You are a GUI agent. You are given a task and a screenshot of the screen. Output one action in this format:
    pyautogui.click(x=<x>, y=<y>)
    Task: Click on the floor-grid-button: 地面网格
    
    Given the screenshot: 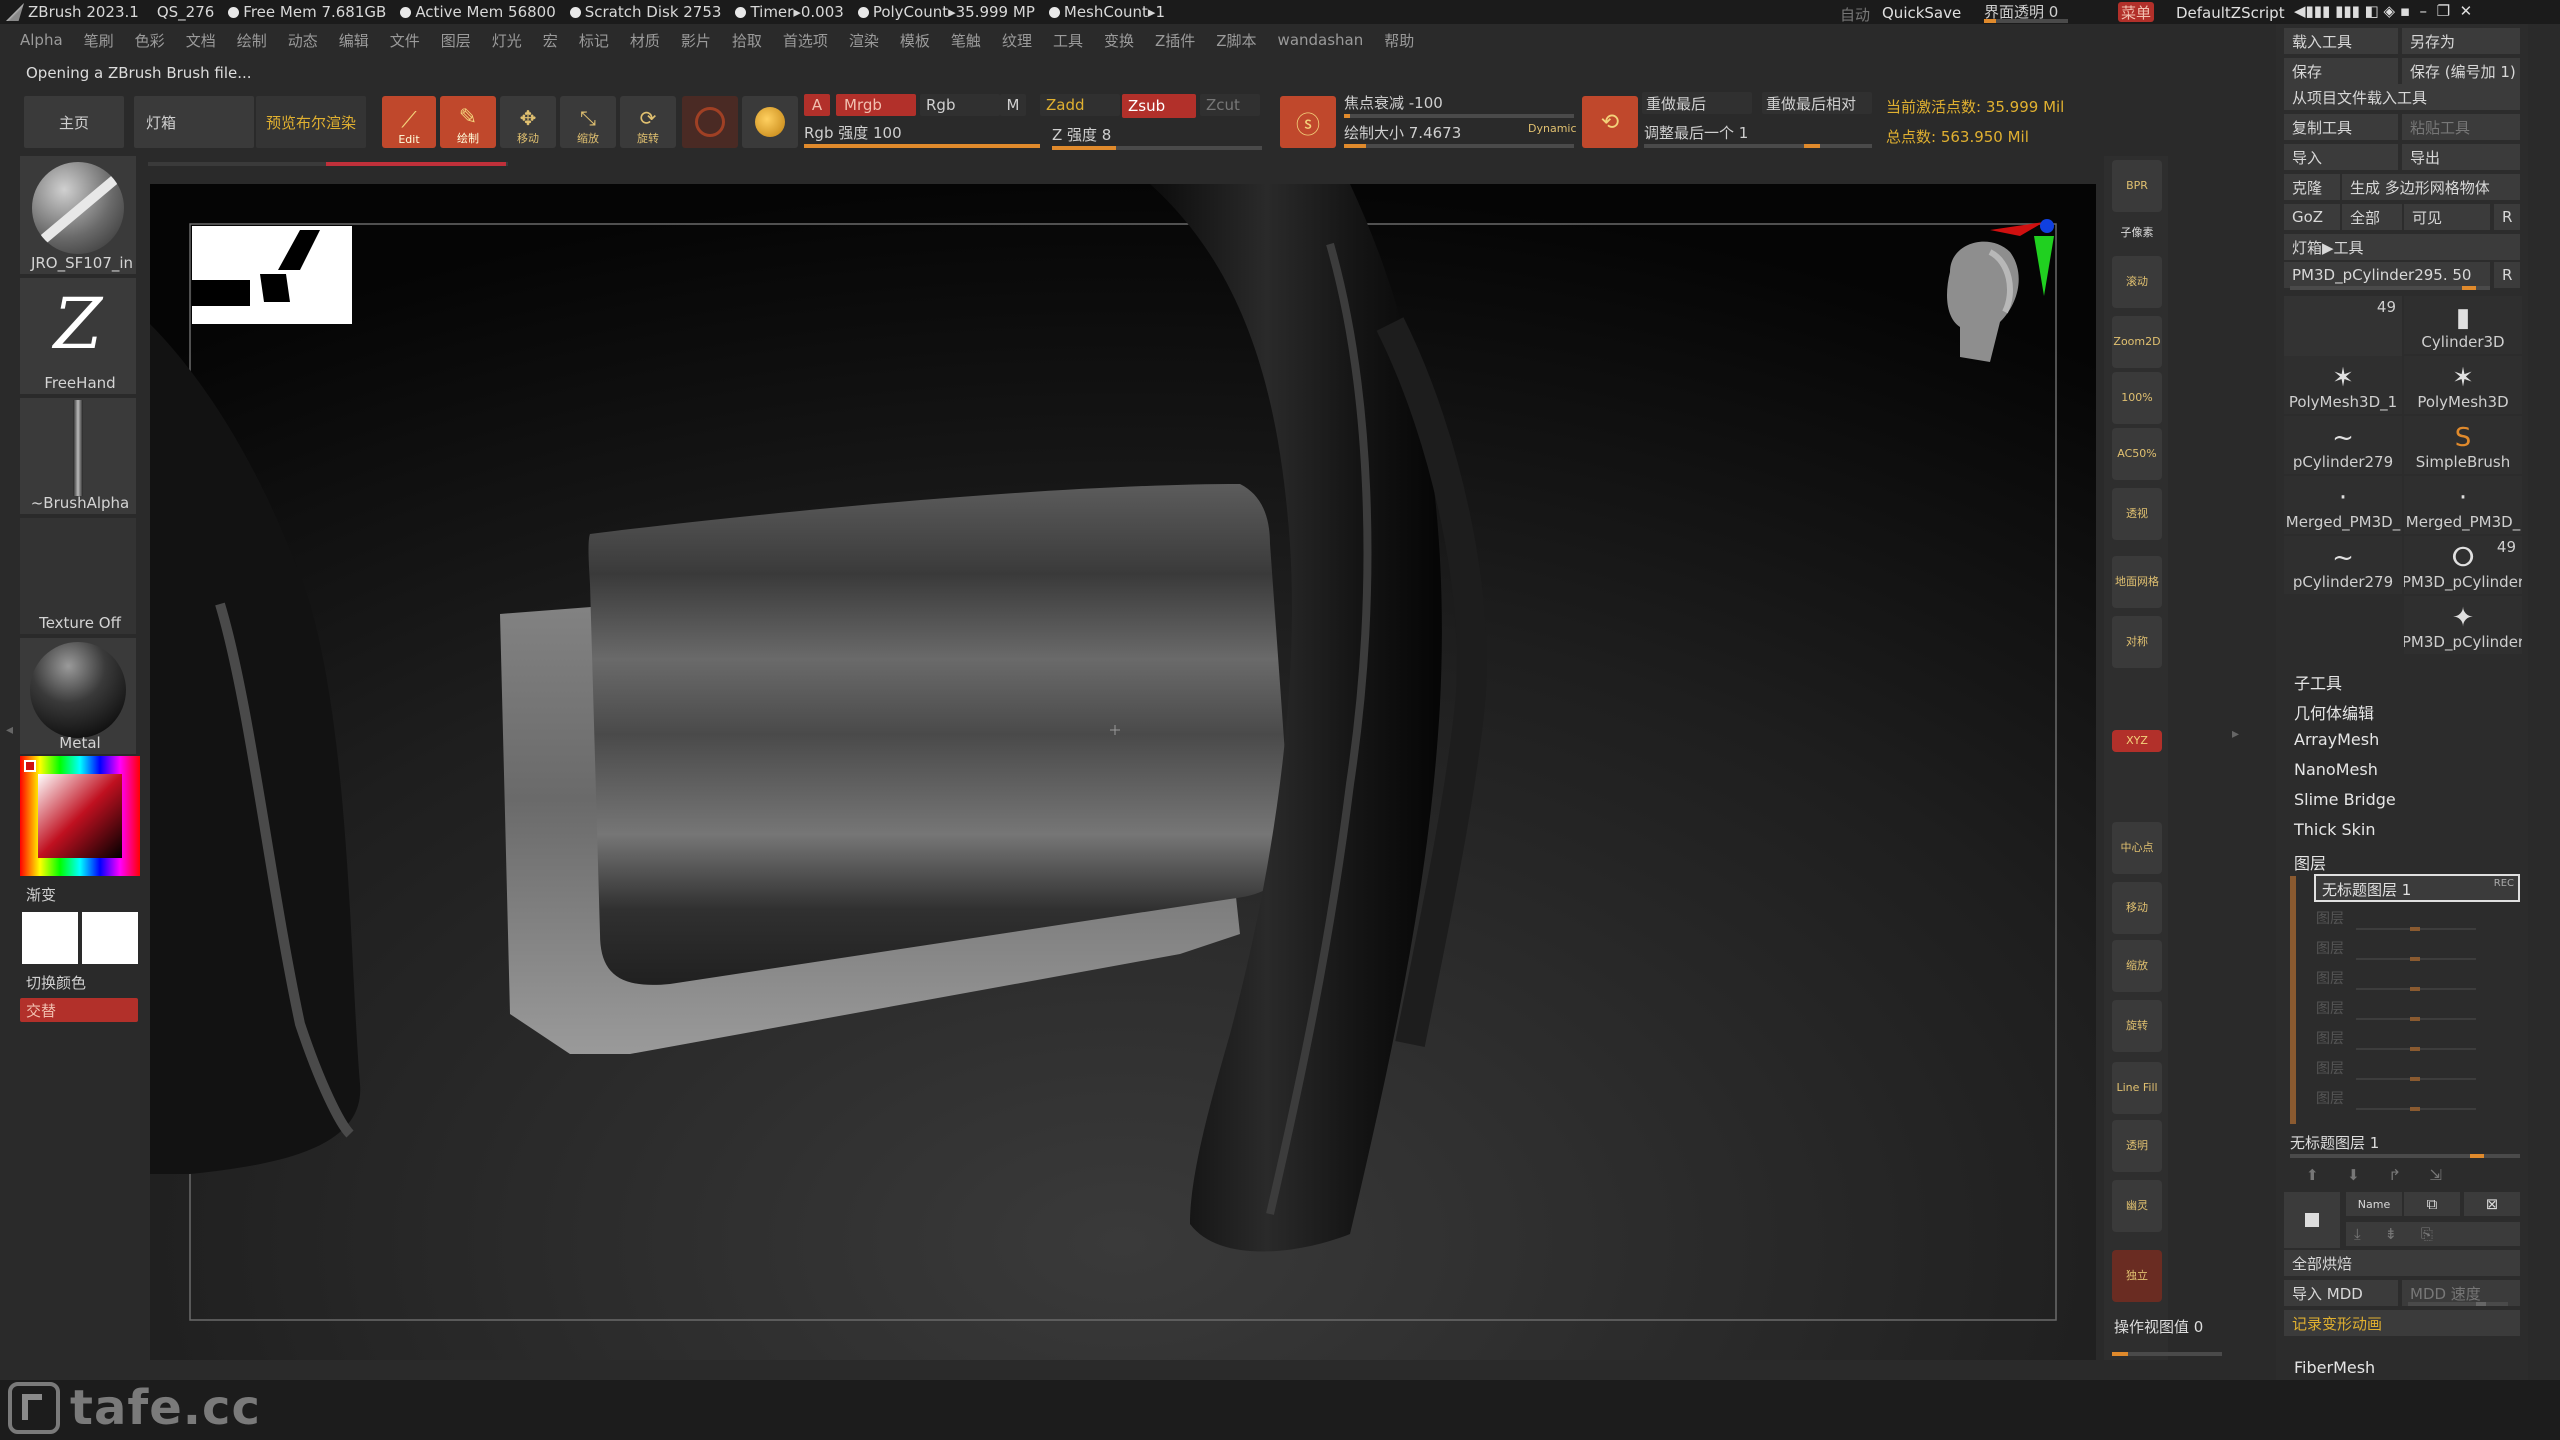 What is the action you would take?
    pyautogui.click(x=2137, y=582)
    